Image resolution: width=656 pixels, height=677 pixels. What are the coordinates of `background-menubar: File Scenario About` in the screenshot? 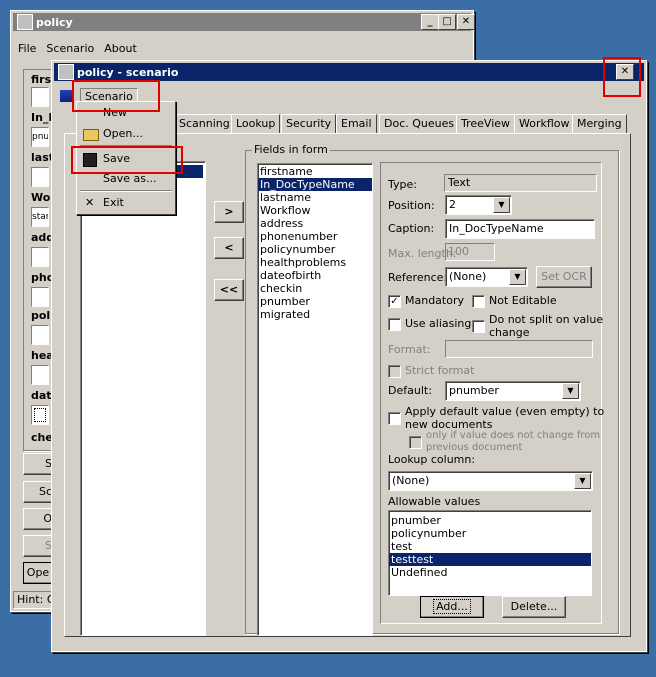 It's located at (242, 48).